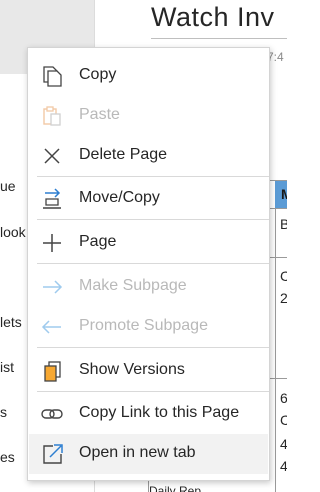  I want to click on menu-item-delete-page: Delete Page, so click(148, 156).